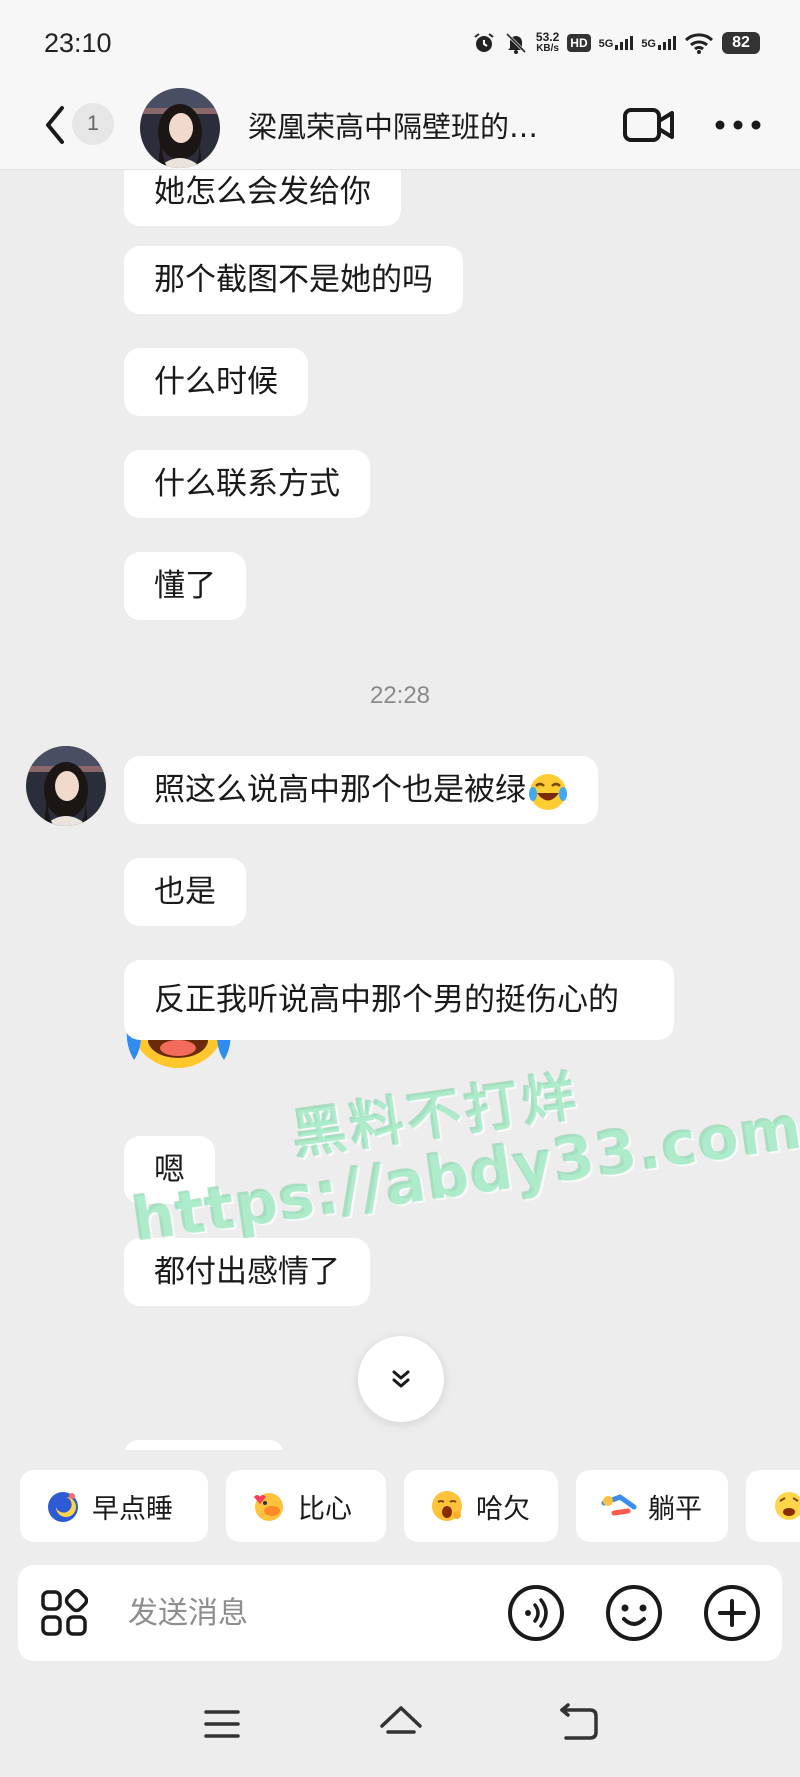  Describe the element at coordinates (66, 786) in the screenshot. I see `sender-avatar` at that location.